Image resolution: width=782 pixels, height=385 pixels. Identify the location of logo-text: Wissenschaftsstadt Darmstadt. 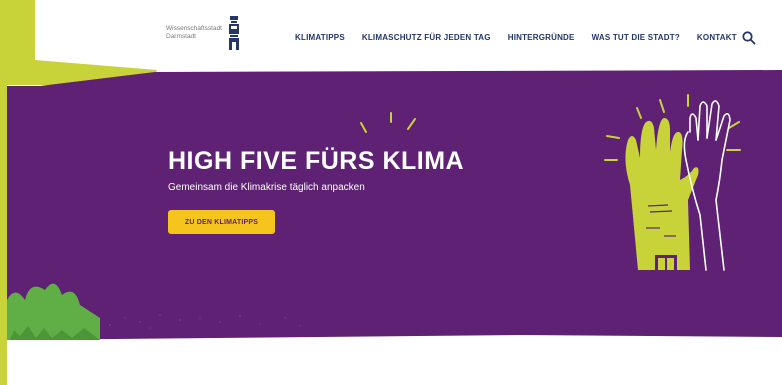
(194, 33).